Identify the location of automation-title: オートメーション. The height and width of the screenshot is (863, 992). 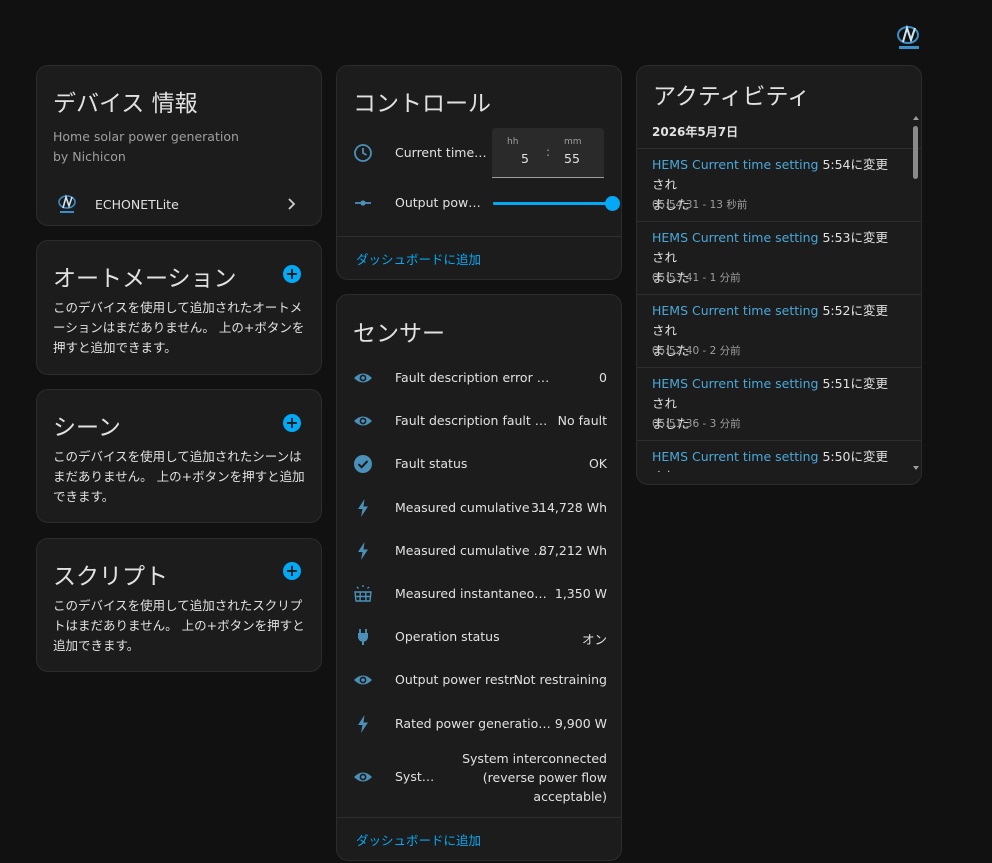
(145, 279).